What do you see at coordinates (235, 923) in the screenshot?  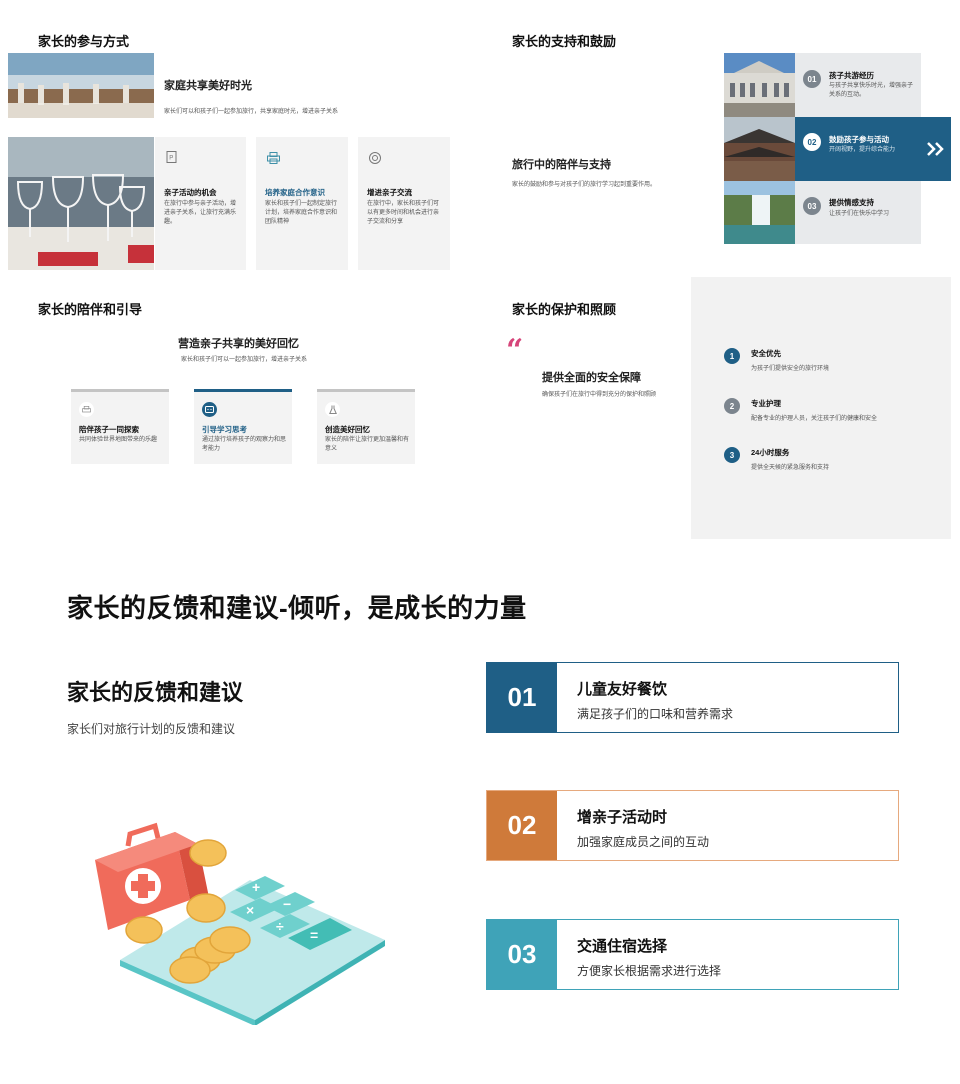 I see `medical-kit-coins-illustration: + − × ÷ =` at bounding box center [235, 923].